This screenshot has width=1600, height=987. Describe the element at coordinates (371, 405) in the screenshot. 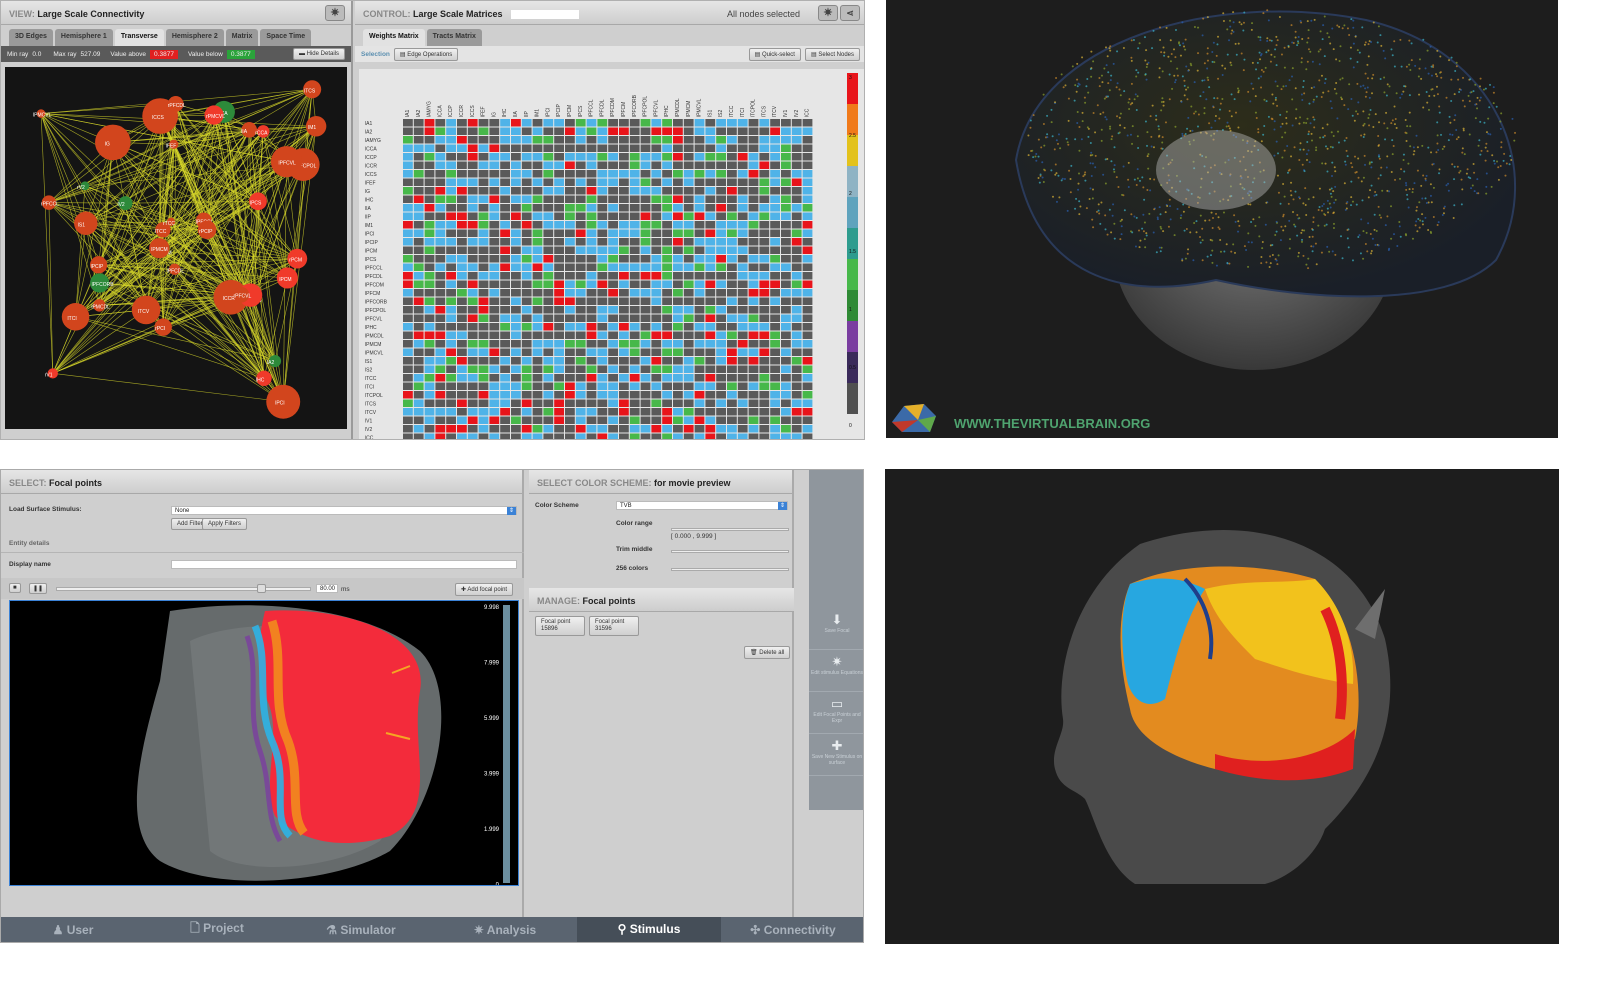

I see `matrix-row-label: lTCS` at that location.